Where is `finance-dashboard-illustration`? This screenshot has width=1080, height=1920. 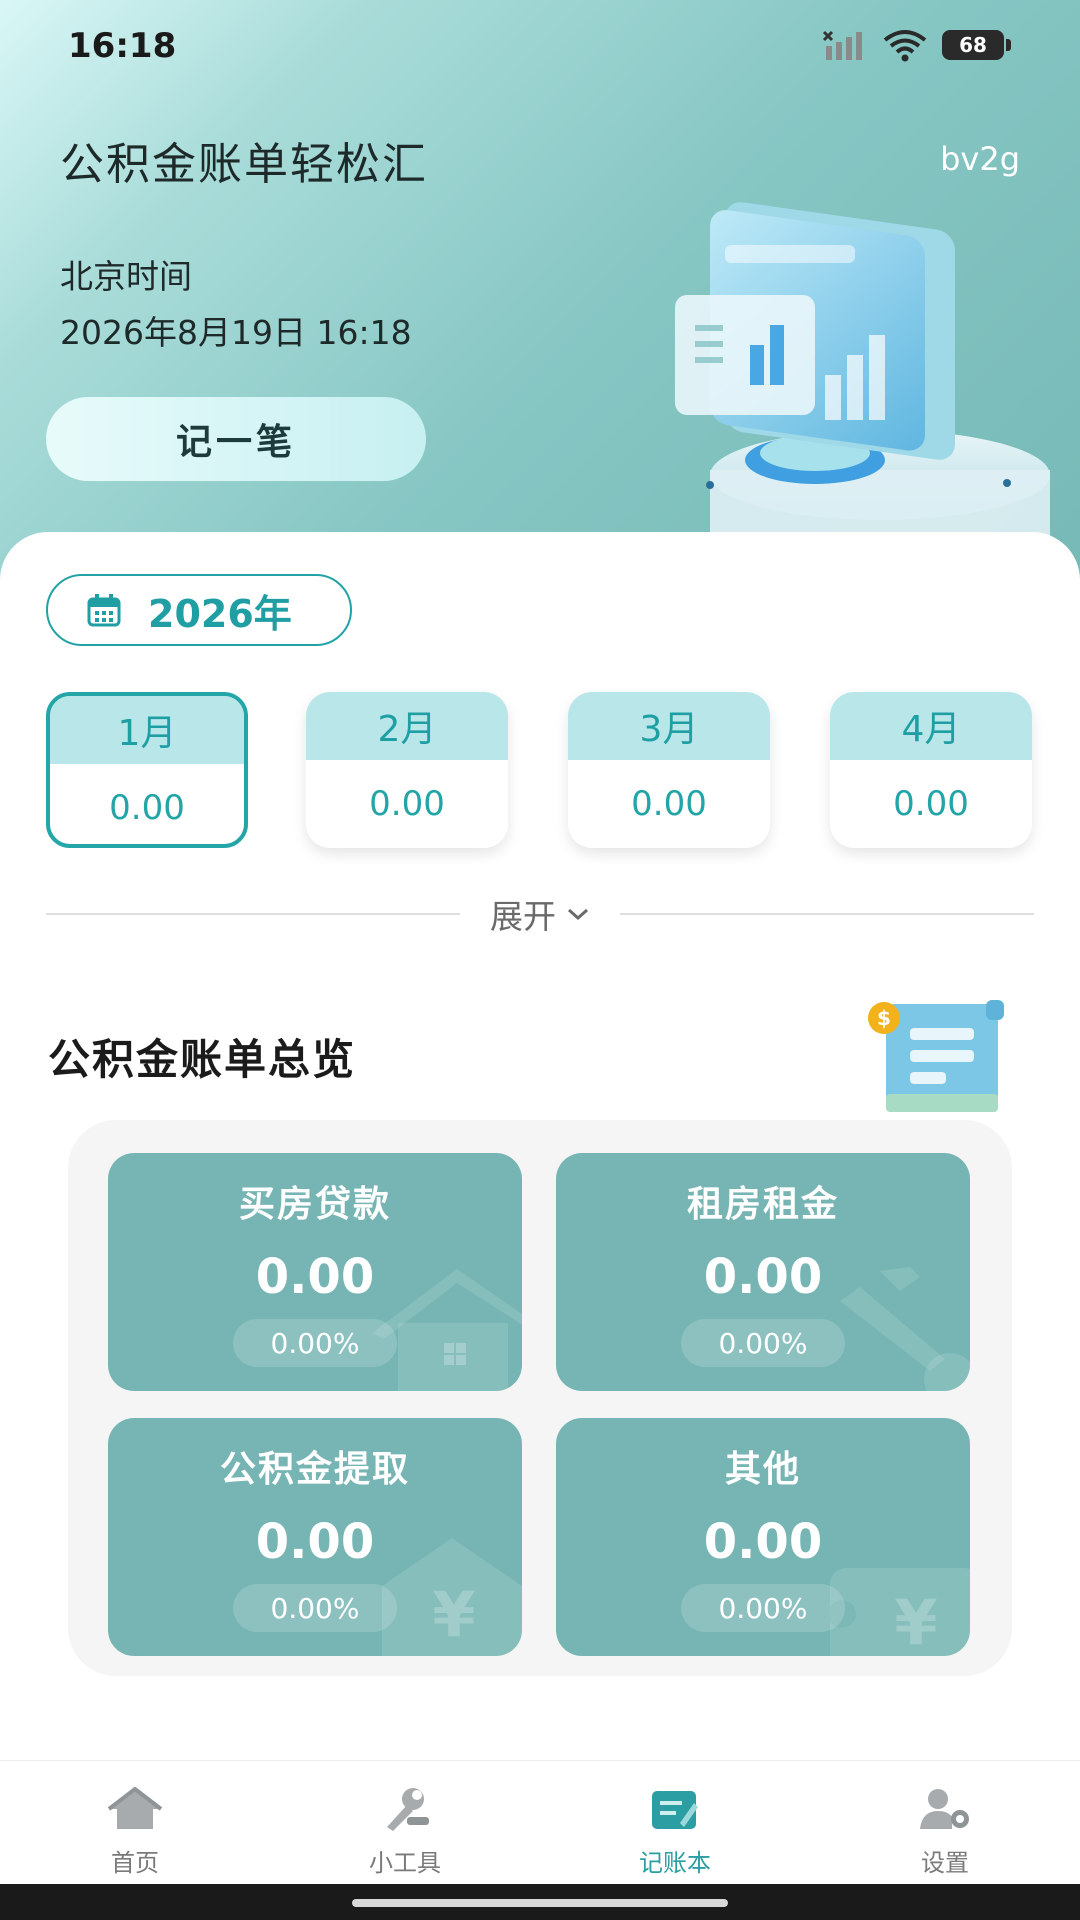
finance-dashboard-illustration is located at coordinates (862, 371).